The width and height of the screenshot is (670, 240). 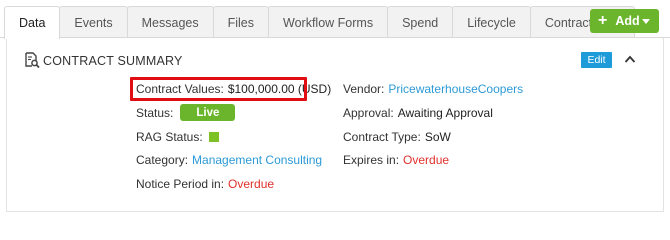 I want to click on contract-type-value: SoW, so click(x=437, y=137).